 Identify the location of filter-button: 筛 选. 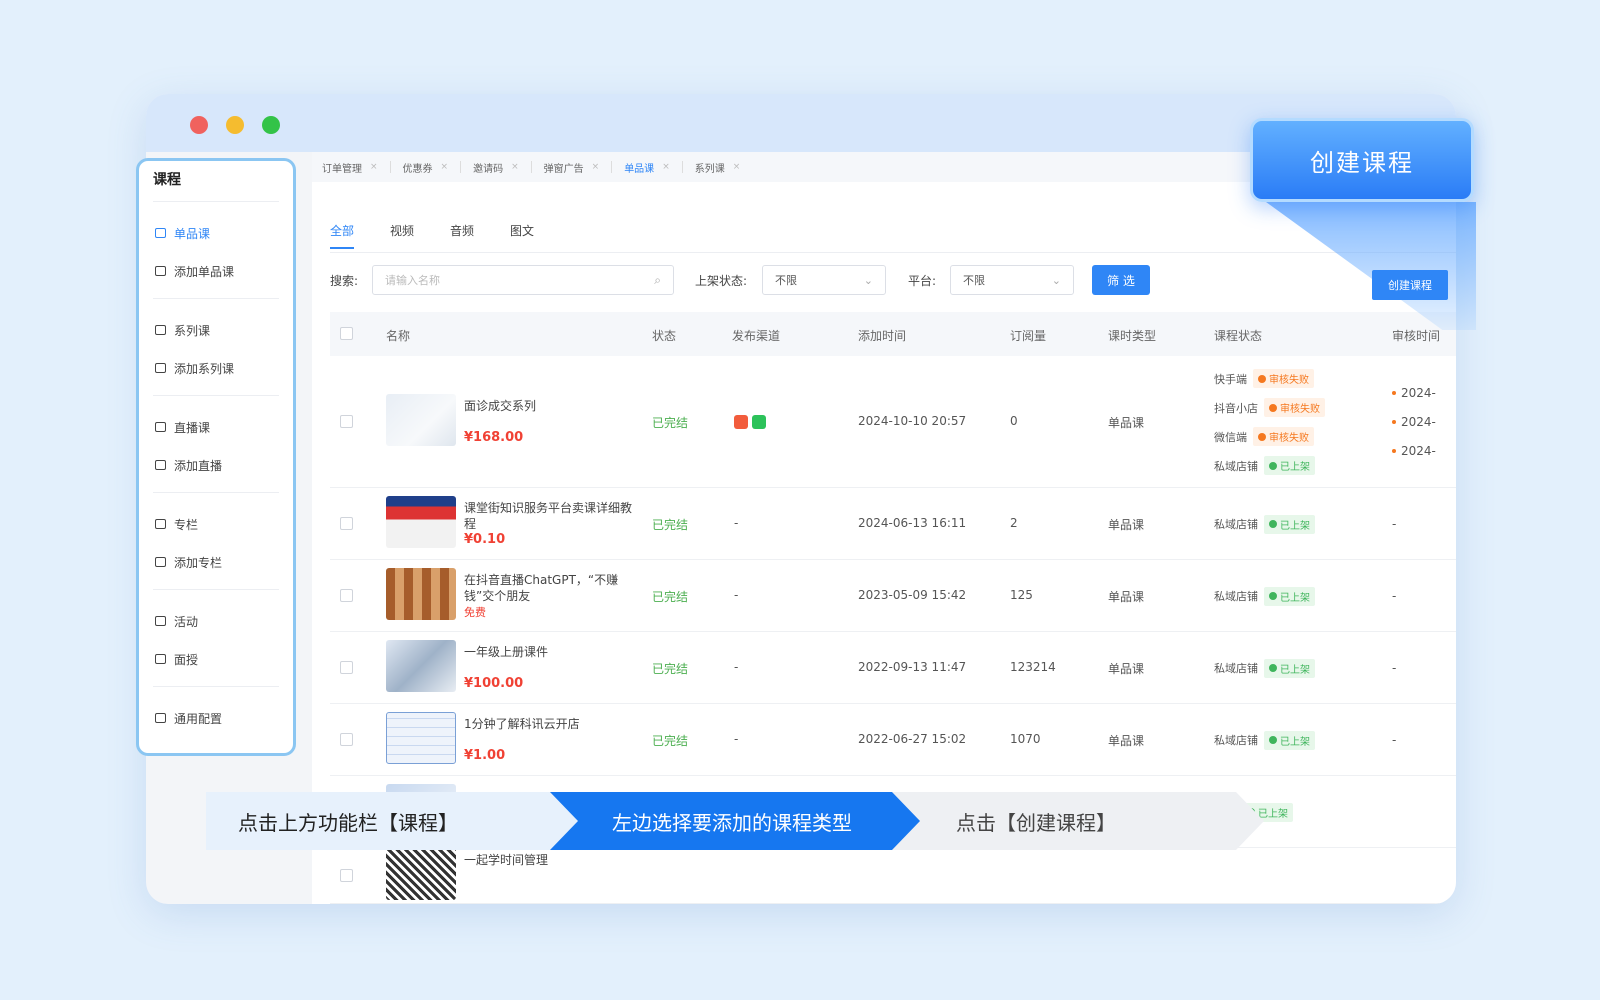
(1121, 280).